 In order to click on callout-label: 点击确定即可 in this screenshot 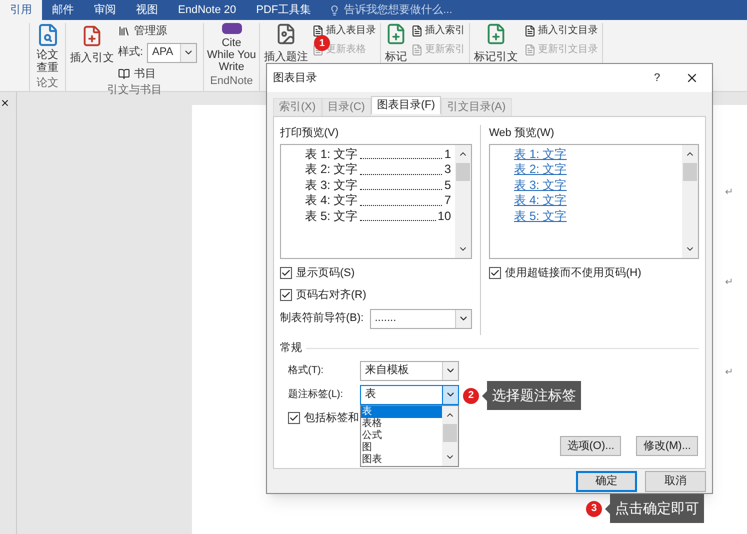, I will do `click(654, 508)`.